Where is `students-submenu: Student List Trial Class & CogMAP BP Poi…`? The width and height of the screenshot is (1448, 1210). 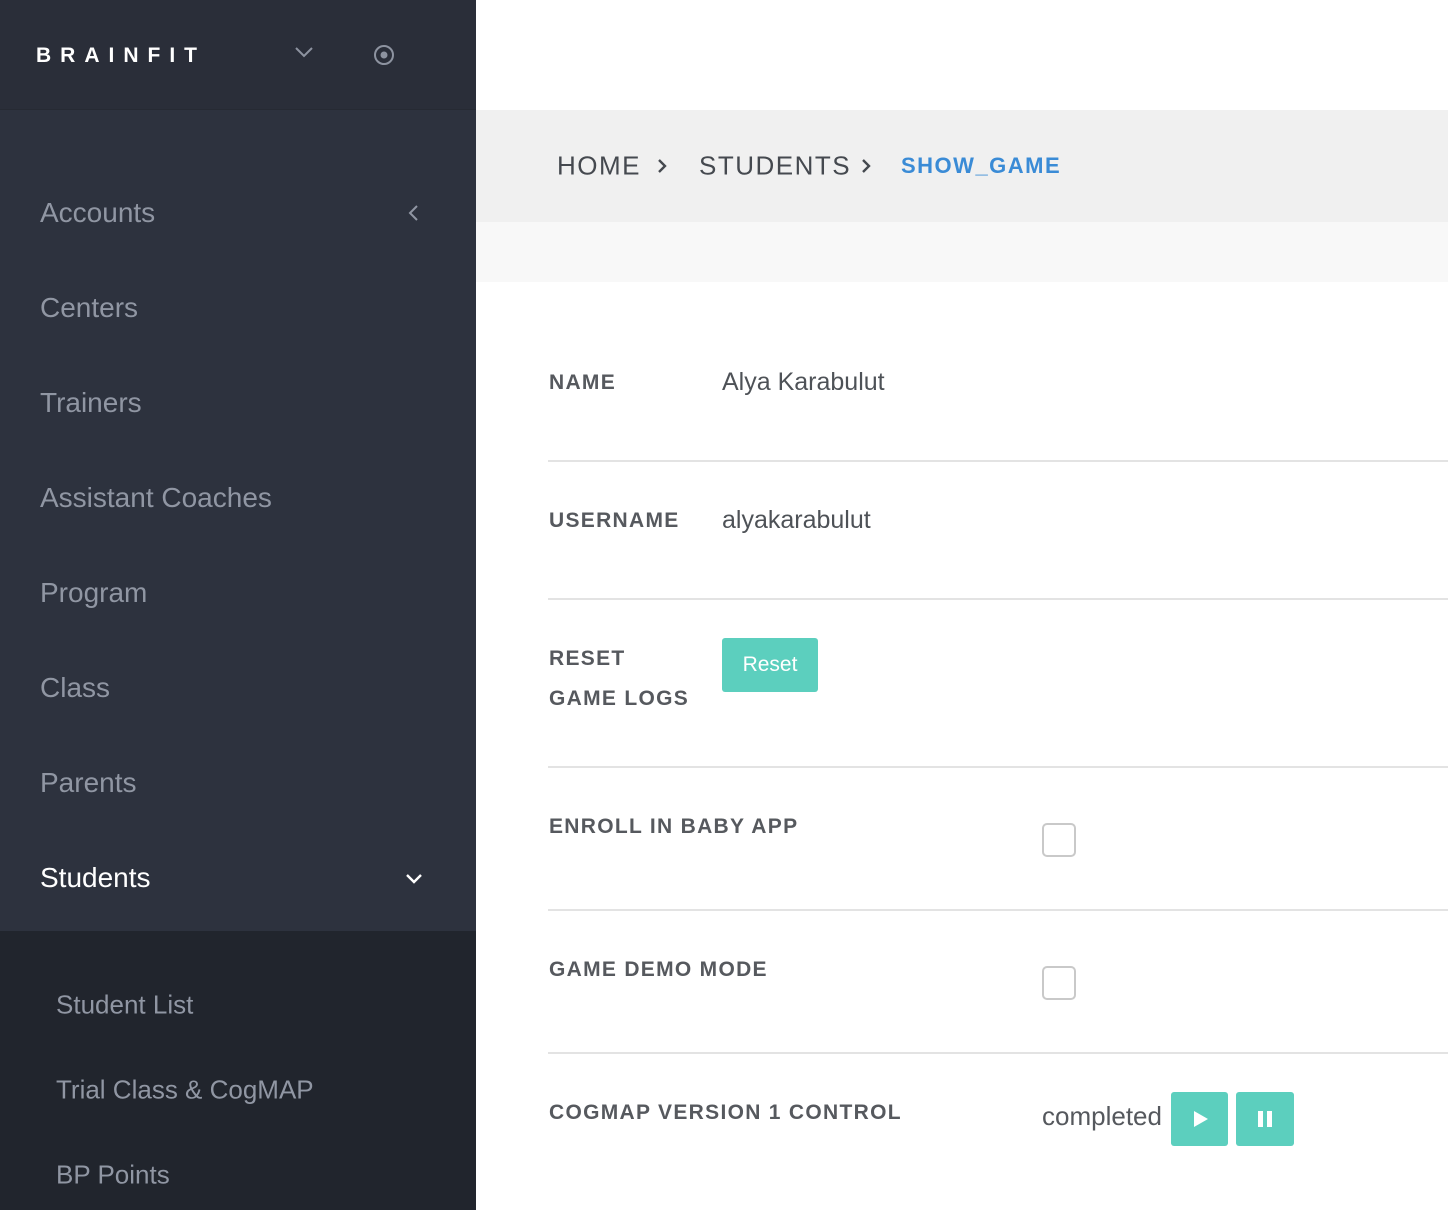 students-submenu: Student List Trial Class & CogMAP BP Poi… is located at coordinates (238, 1070).